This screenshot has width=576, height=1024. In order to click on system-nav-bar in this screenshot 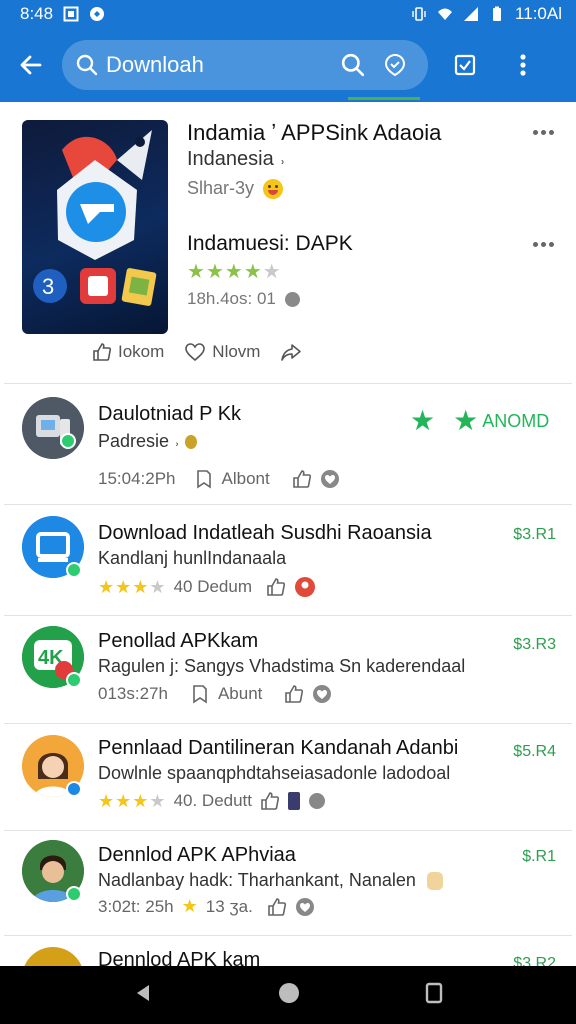, I will do `click(288, 995)`.